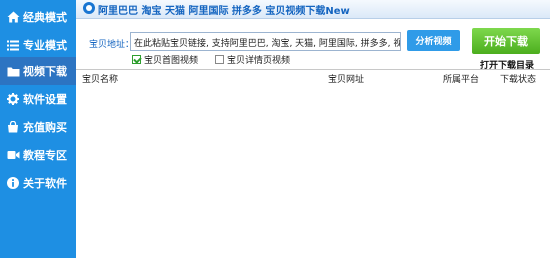  Describe the element at coordinates (219, 59) in the screenshot. I see `checkbox-unchecked-icon` at that location.